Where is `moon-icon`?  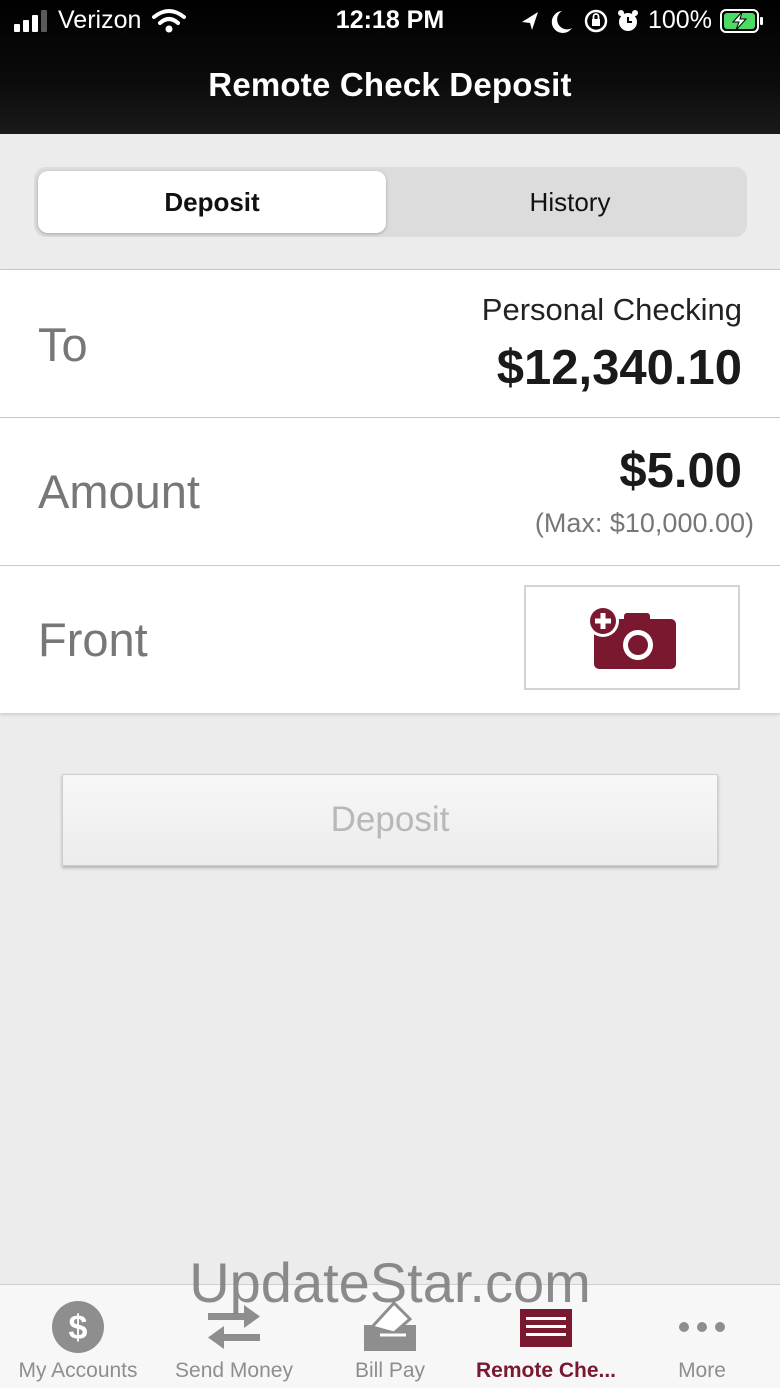 moon-icon is located at coordinates (561, 22).